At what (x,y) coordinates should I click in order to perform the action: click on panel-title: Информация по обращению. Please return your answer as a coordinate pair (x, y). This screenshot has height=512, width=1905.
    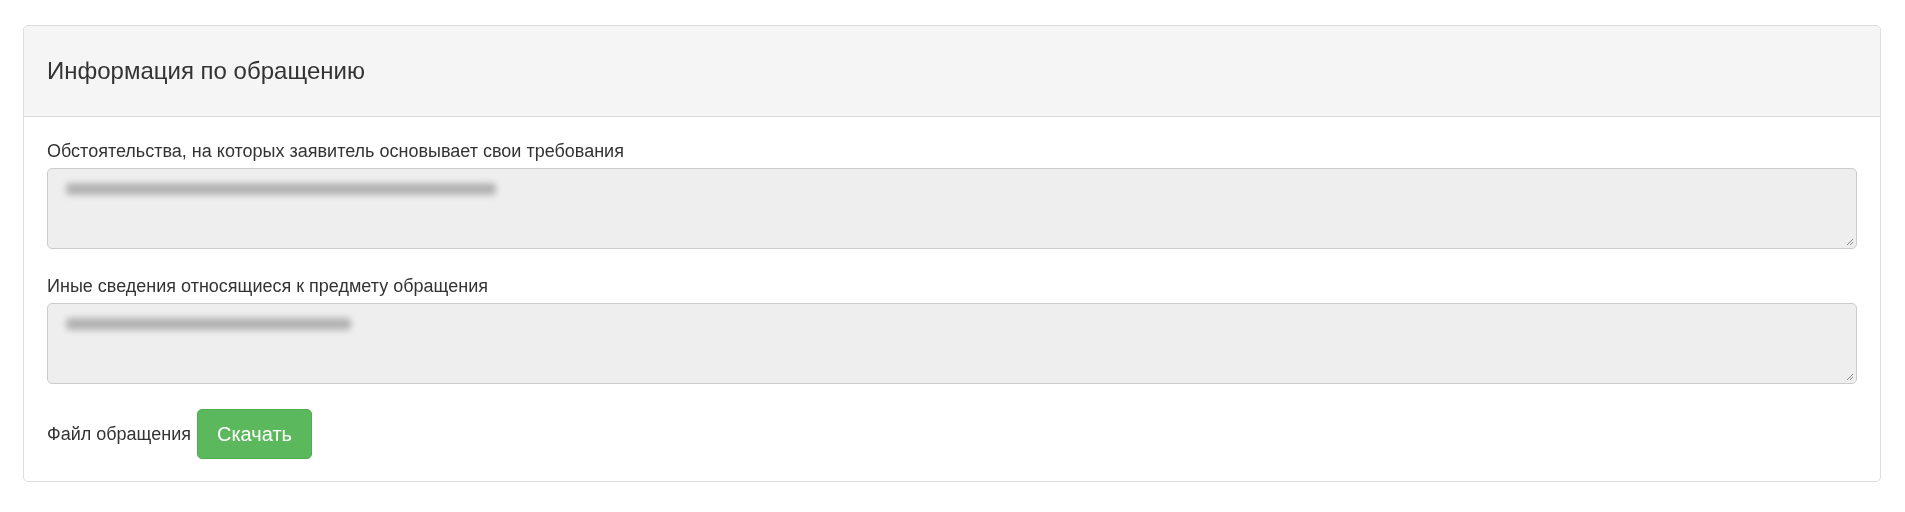
    Looking at the image, I should click on (206, 71).